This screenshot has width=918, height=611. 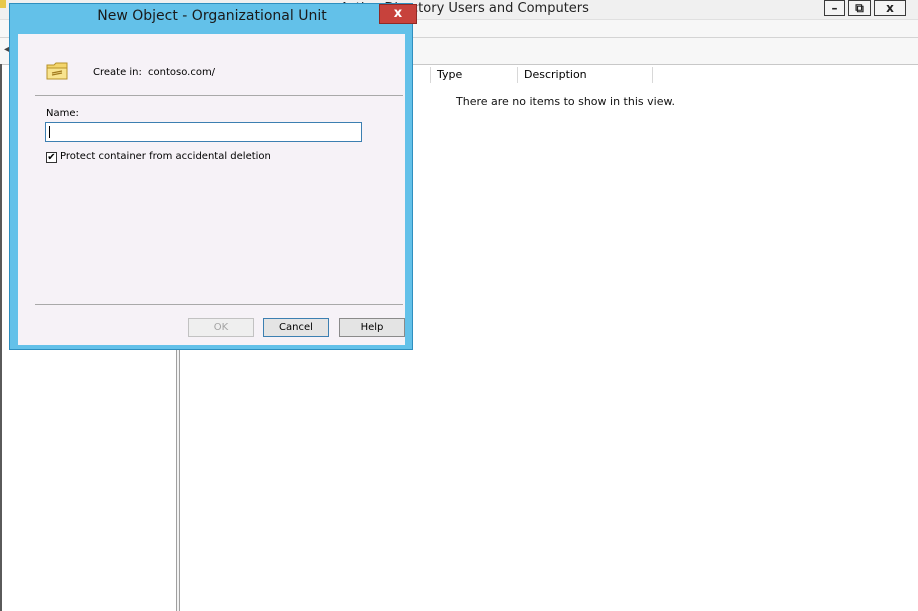 What do you see at coordinates (565, 101) in the screenshot?
I see `empty-list-message: There are no items to show in this view.` at bounding box center [565, 101].